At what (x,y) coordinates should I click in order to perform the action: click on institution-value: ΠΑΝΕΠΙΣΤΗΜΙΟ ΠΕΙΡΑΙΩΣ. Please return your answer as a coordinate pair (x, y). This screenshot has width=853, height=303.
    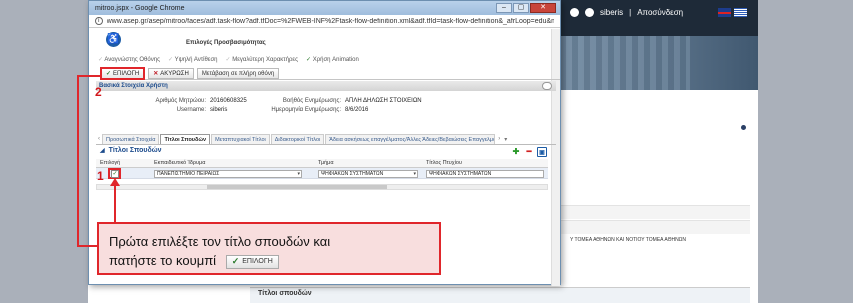
    Looking at the image, I should click on (188, 174).